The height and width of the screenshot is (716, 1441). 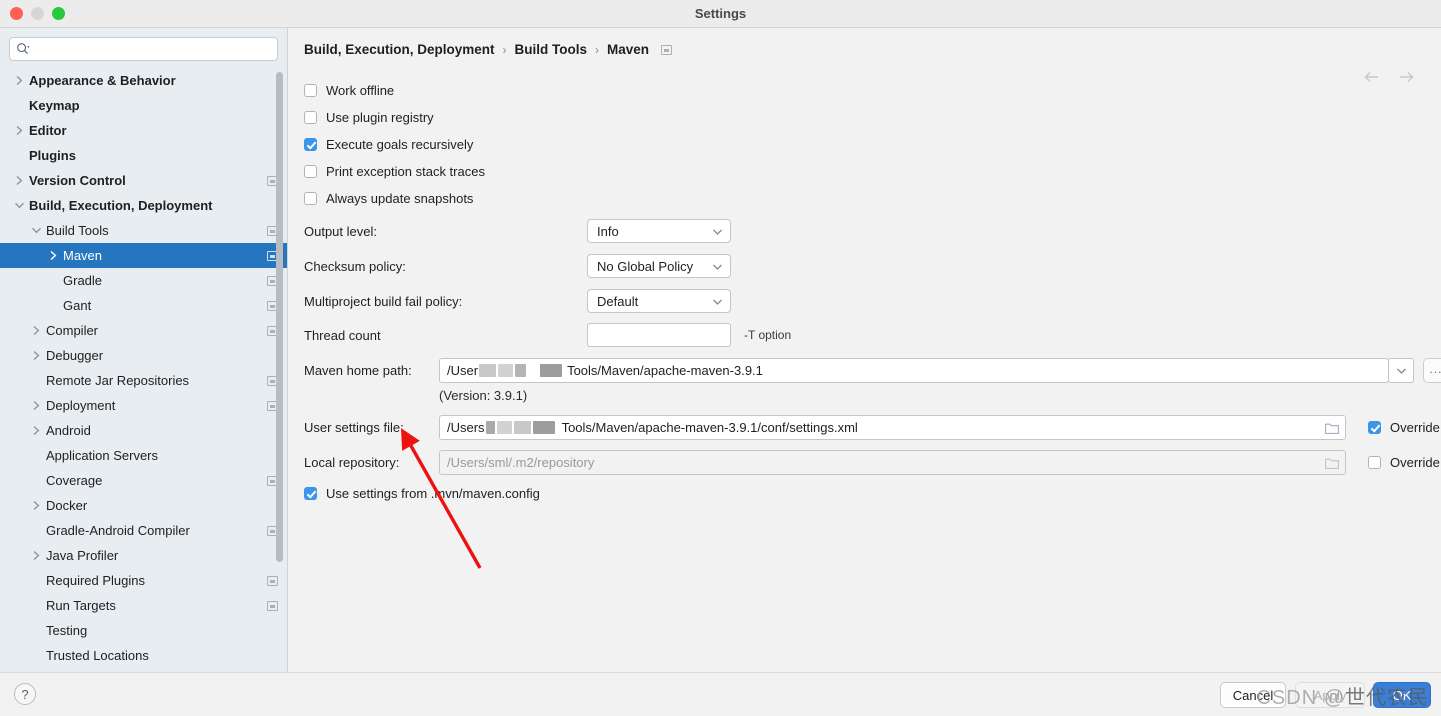 I want to click on sidebar-item-label: Application Servers, so click(x=102, y=455).